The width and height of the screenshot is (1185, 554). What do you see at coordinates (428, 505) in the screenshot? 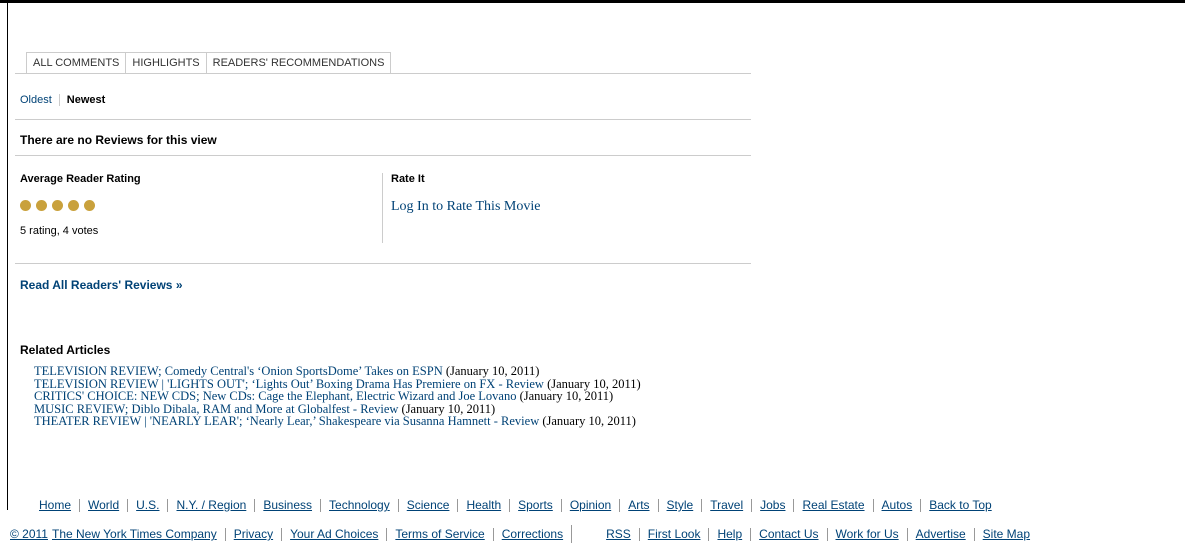
I see `footer-nav-science: Science` at bounding box center [428, 505].